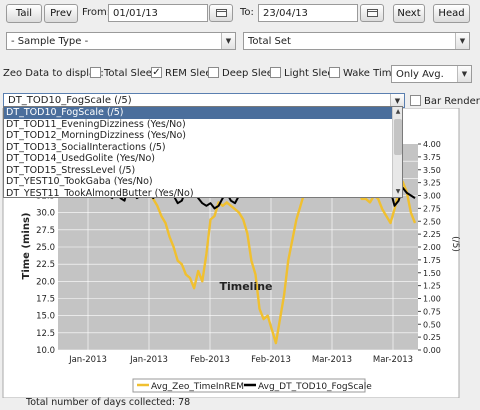 Image resolution: width=480 pixels, height=410 pixels. What do you see at coordinates (245, 286) in the screenshot?
I see `x-axis-label: Timeline` at bounding box center [245, 286].